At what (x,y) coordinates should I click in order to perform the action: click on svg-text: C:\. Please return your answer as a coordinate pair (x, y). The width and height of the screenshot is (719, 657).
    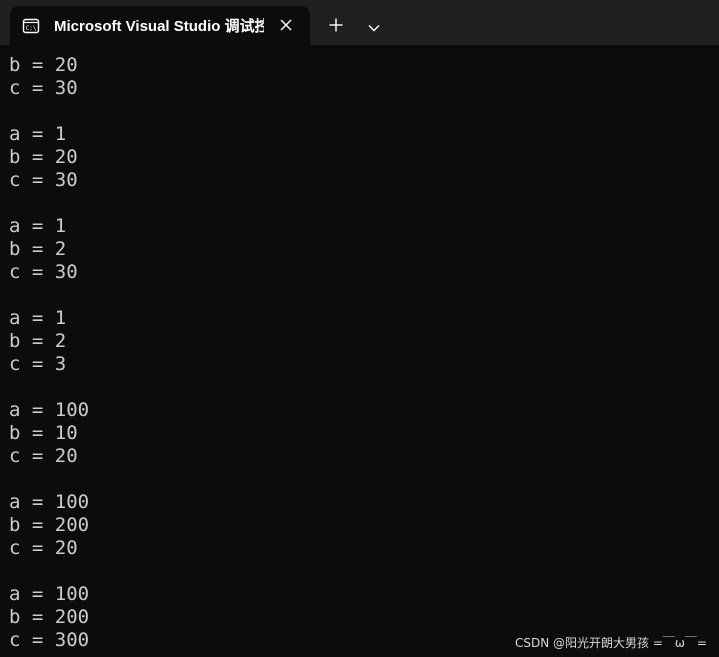
    Looking at the image, I should click on (31, 28).